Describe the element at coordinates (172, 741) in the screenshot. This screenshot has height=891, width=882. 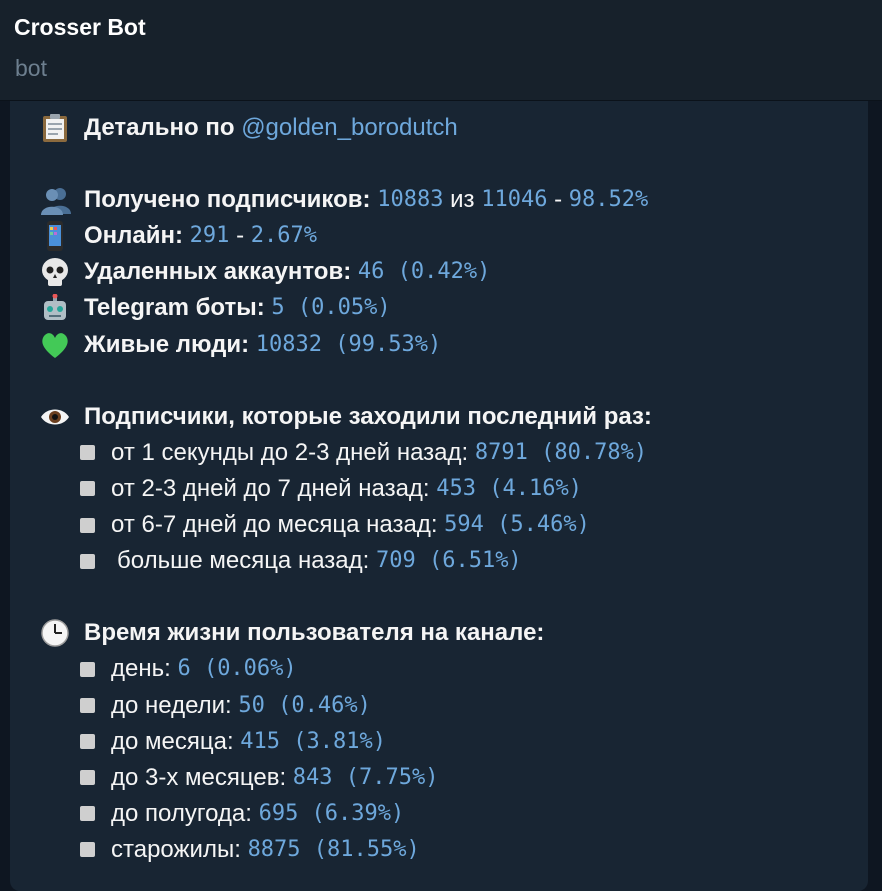
I see `lifetime-label: до месяца:` at that location.